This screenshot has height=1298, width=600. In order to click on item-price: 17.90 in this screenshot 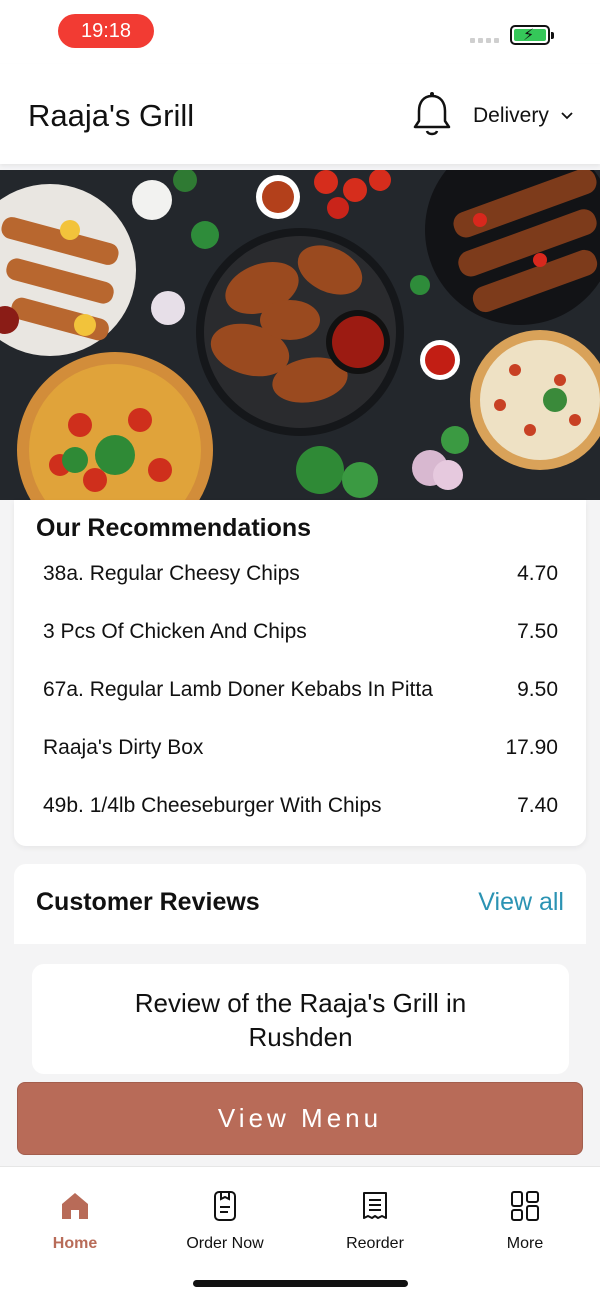, I will do `click(531, 747)`.